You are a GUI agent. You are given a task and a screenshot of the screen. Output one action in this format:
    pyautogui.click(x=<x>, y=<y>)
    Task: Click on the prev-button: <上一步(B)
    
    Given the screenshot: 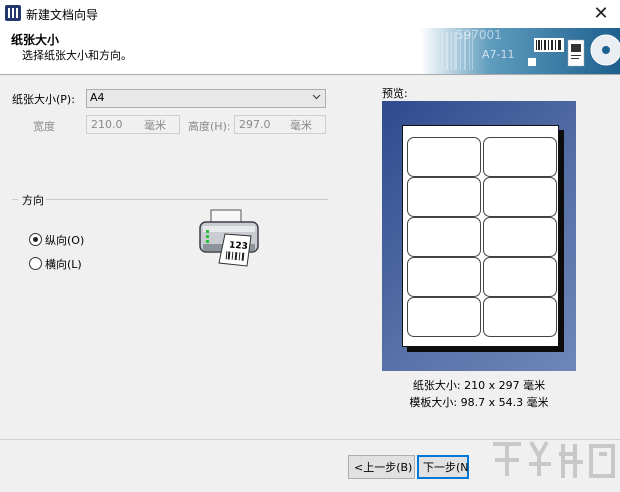 What is the action you would take?
    pyautogui.click(x=381, y=467)
    